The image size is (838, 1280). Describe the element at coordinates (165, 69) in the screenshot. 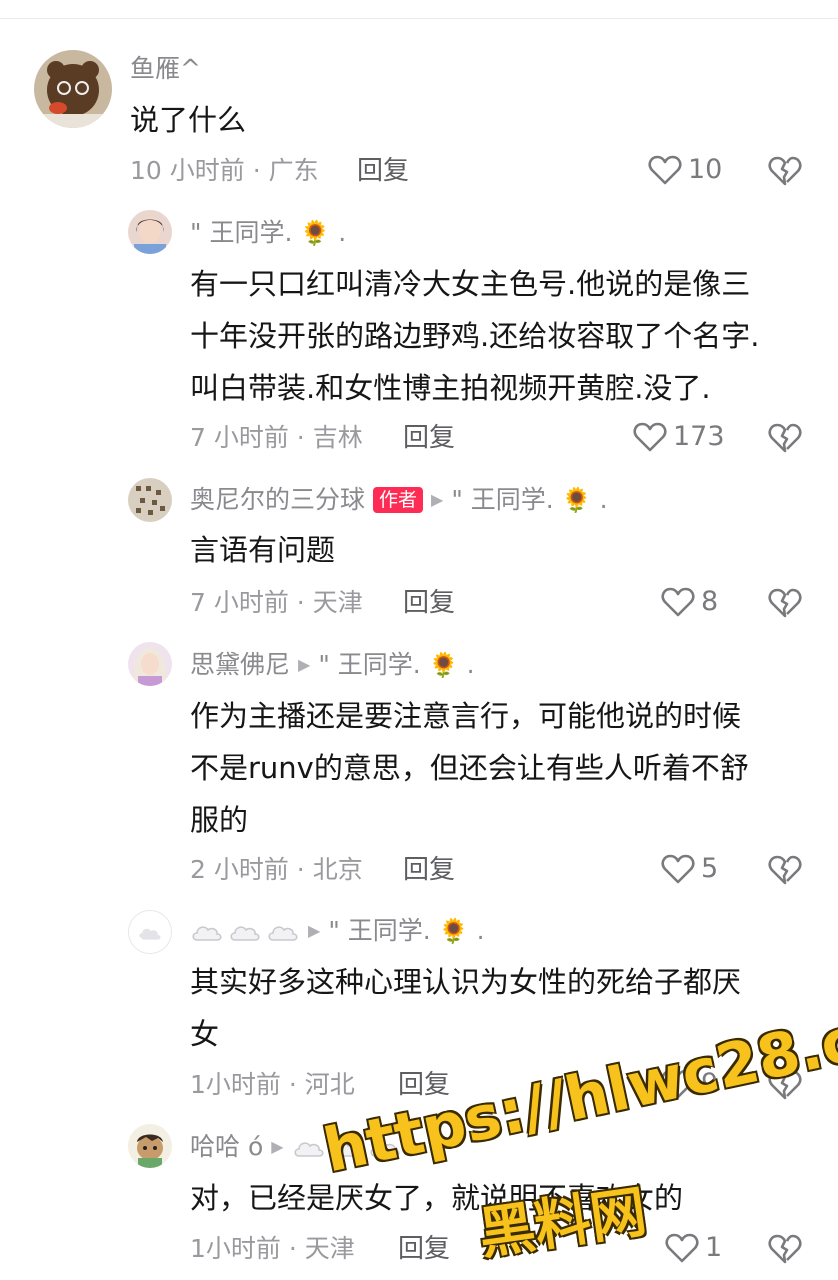

I see `comment-author: 鱼雁^` at that location.